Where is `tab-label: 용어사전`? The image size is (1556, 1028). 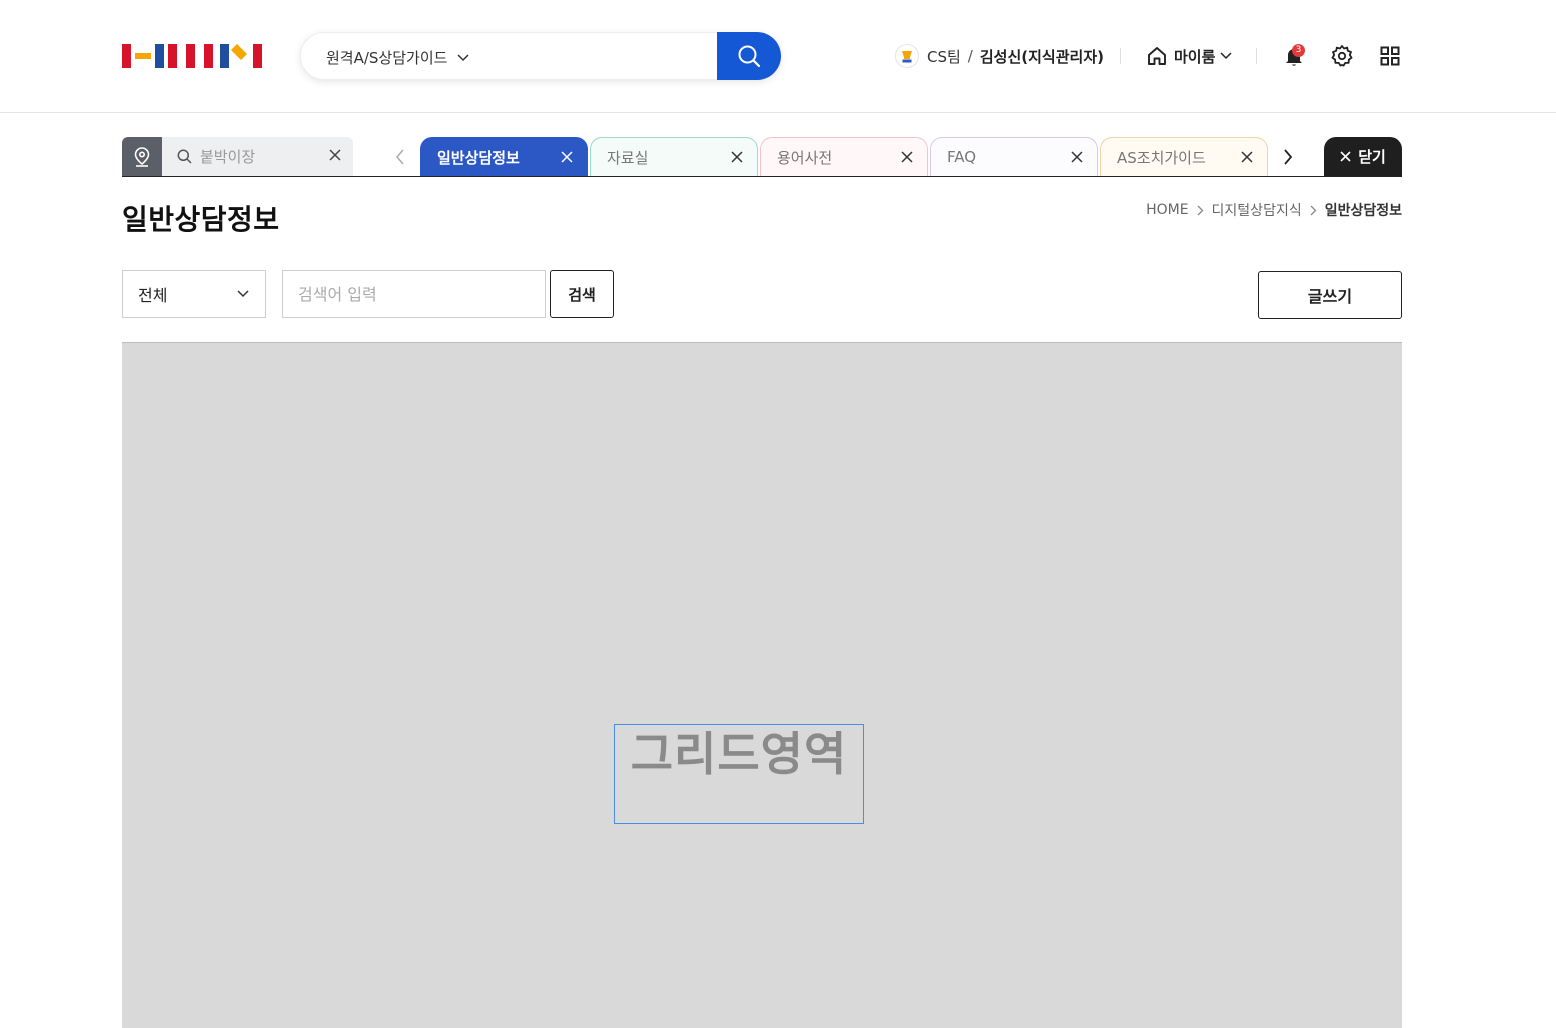 tab-label: 용어사전 is located at coordinates (805, 157).